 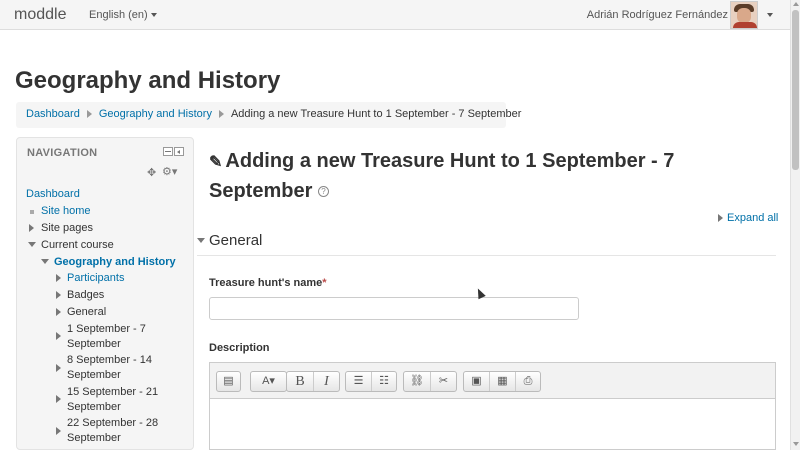 What do you see at coordinates (94, 375) in the screenshot?
I see `nav-item-week-2-line2: September` at bounding box center [94, 375].